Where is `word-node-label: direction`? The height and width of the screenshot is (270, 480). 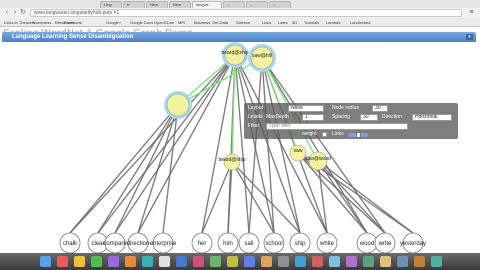
word-node-label: direction is located at coordinates (138, 244).